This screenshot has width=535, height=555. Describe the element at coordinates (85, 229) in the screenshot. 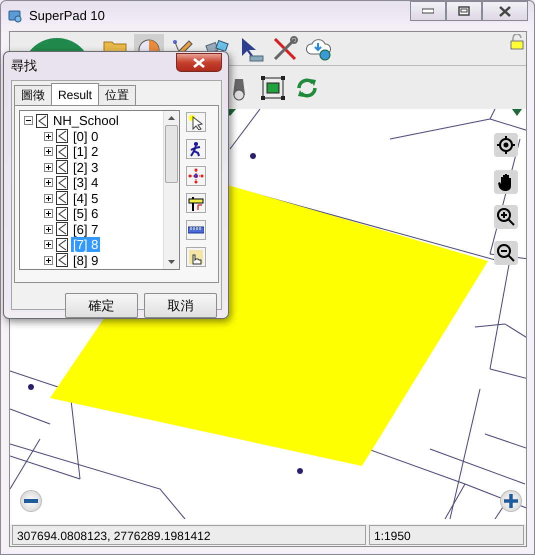

I see `tree-item: [6] 7` at that location.